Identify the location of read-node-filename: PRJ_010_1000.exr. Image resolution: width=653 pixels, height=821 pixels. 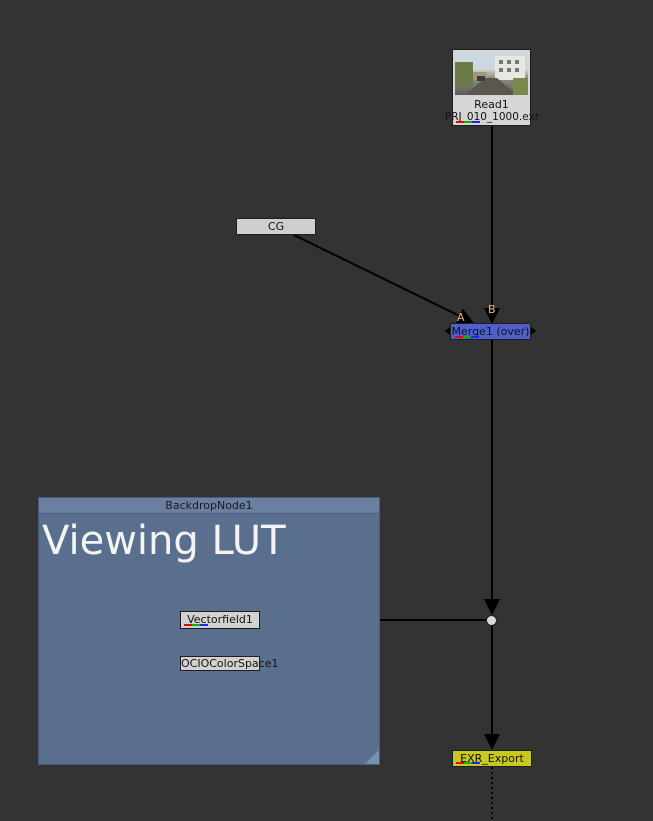
(492, 117).